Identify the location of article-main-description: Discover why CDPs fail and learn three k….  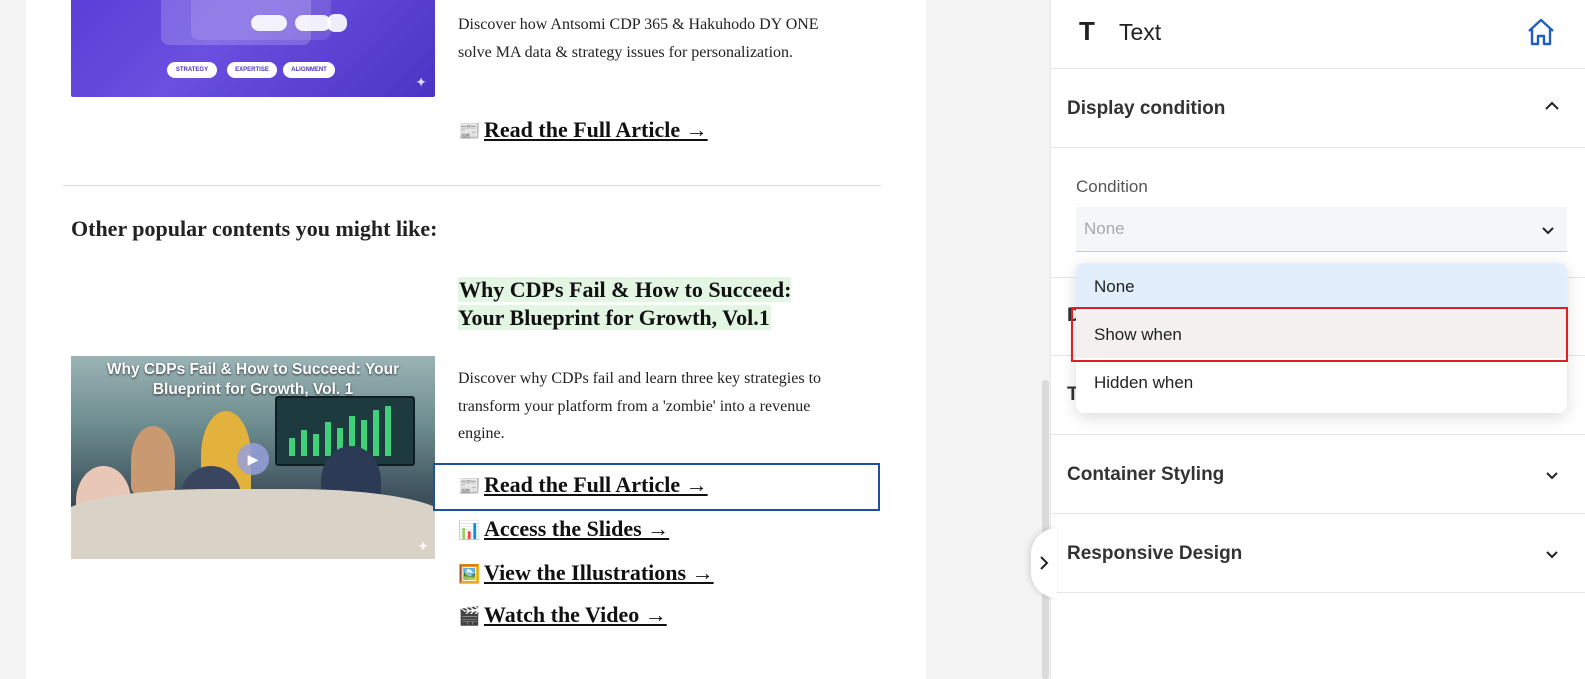
(640, 406).